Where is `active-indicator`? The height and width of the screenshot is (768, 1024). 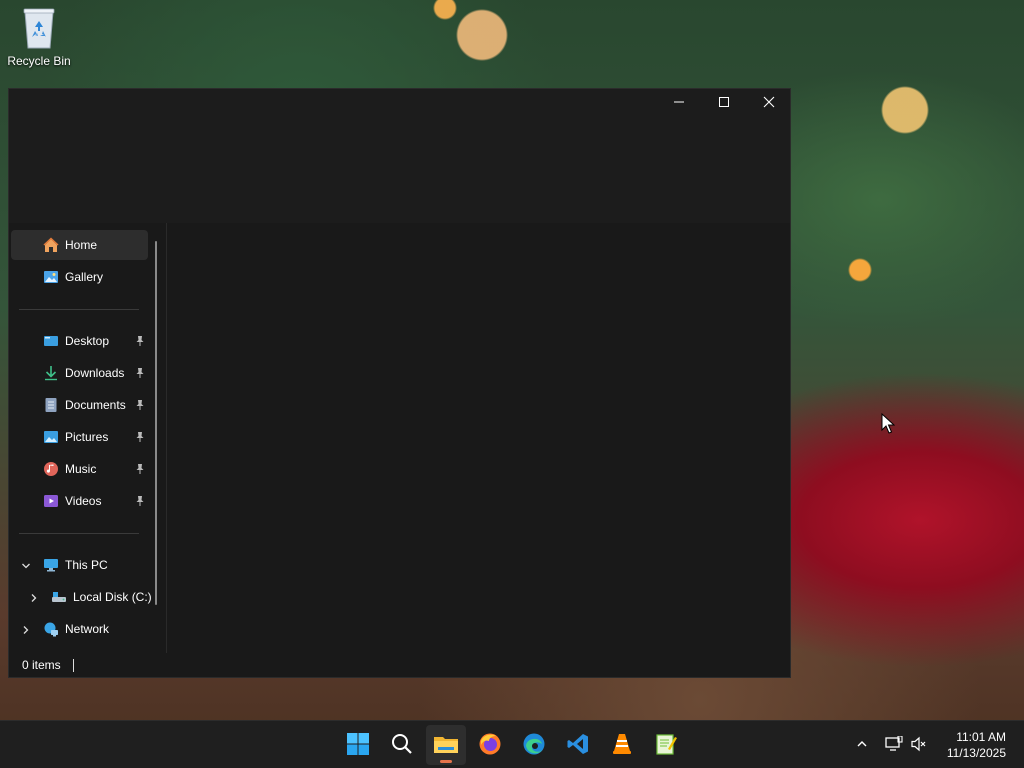
active-indicator is located at coordinates (446, 761).